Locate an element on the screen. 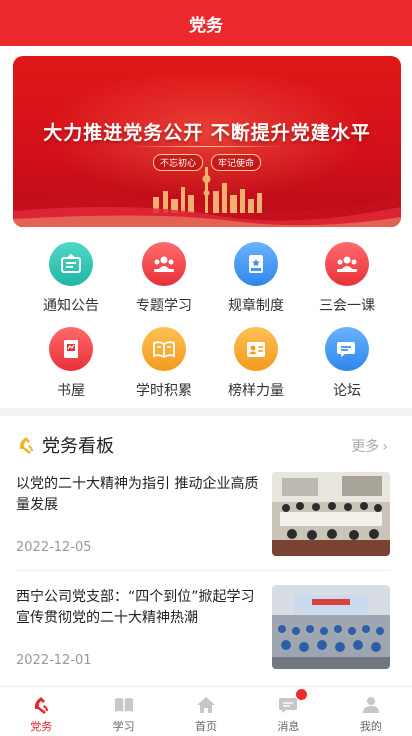 The height and width of the screenshot is (736, 412). menu-item-study-hours: 学时积累 is located at coordinates (164, 363).